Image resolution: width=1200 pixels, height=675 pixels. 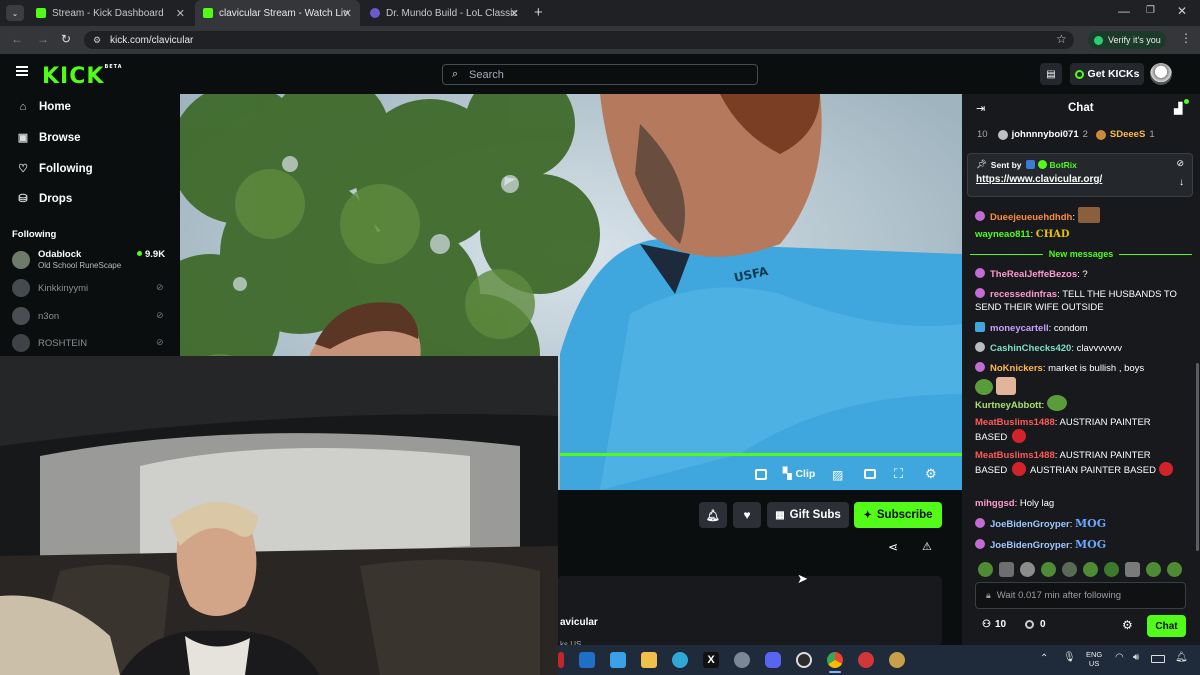 I want to click on chat-username: moneycartell, so click(x=1019, y=328).